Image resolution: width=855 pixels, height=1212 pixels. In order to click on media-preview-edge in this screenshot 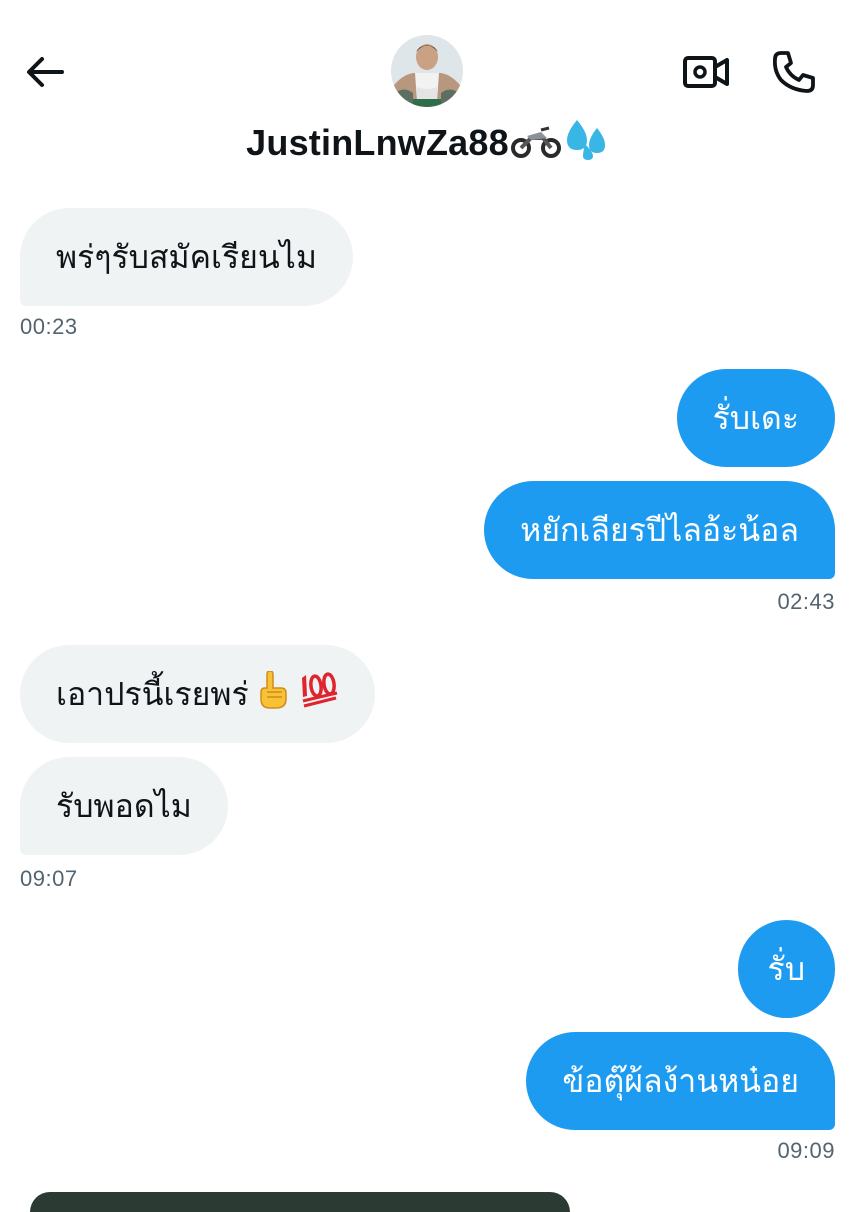, I will do `click(300, 1202)`.